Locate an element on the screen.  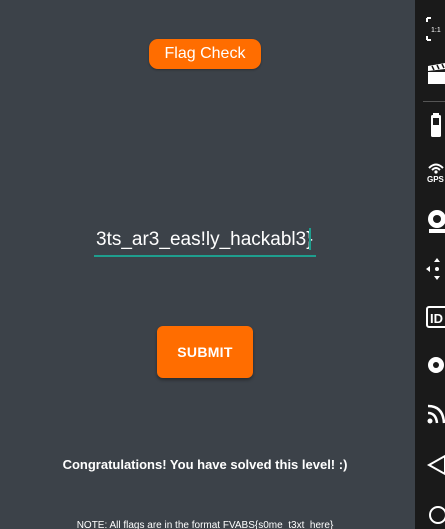
rss-icon is located at coordinates (430, 413).